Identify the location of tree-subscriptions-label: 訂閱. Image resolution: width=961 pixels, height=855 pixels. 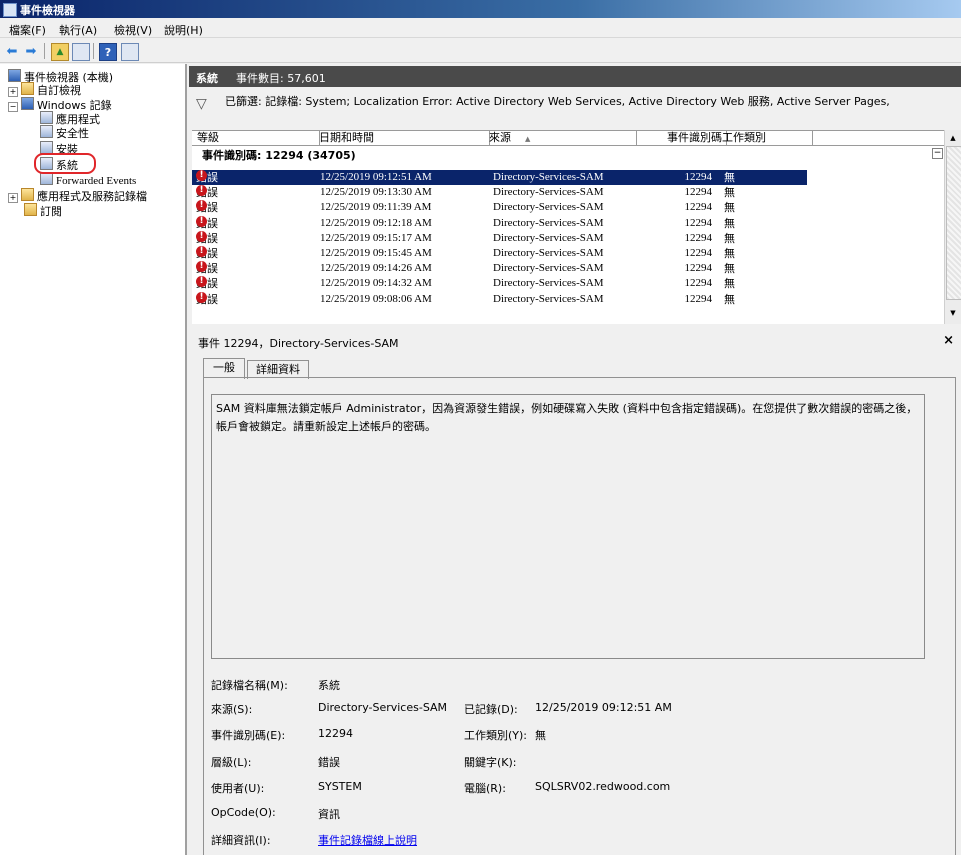
(51, 211).